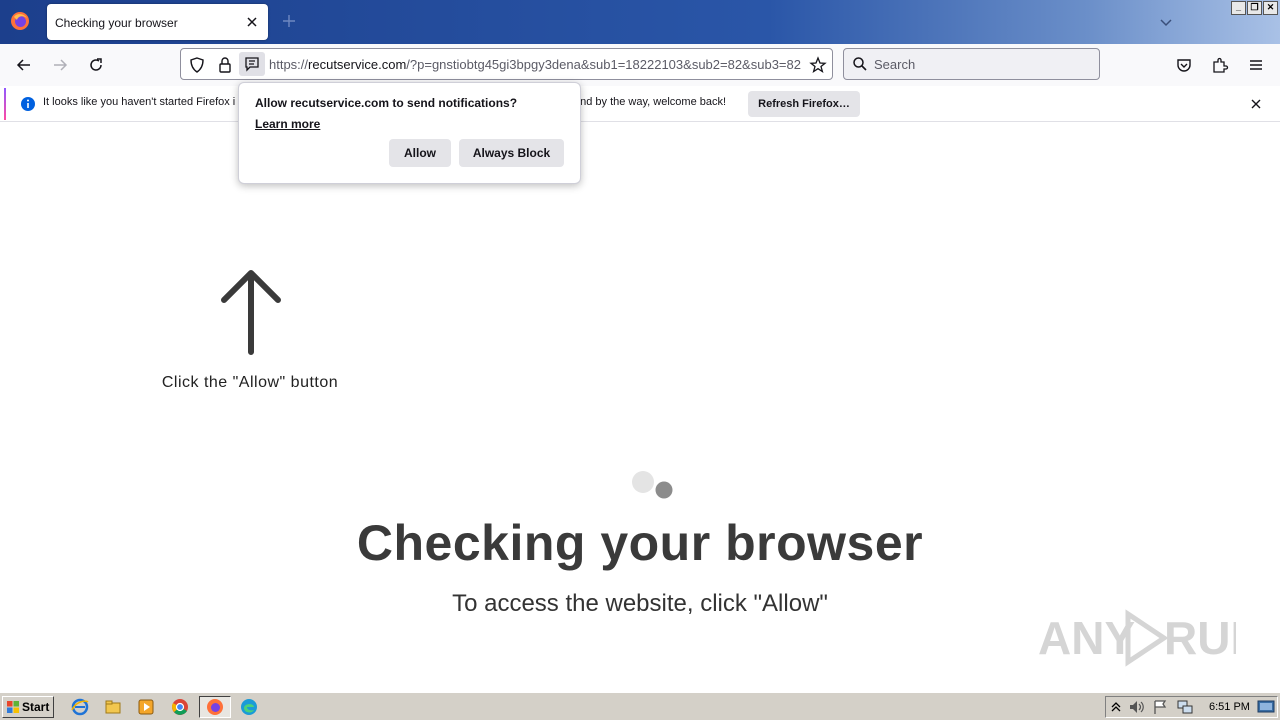 This screenshot has width=1280, height=720. I want to click on anyrun-watermark-logo: ANY RUN, so click(1137, 638).